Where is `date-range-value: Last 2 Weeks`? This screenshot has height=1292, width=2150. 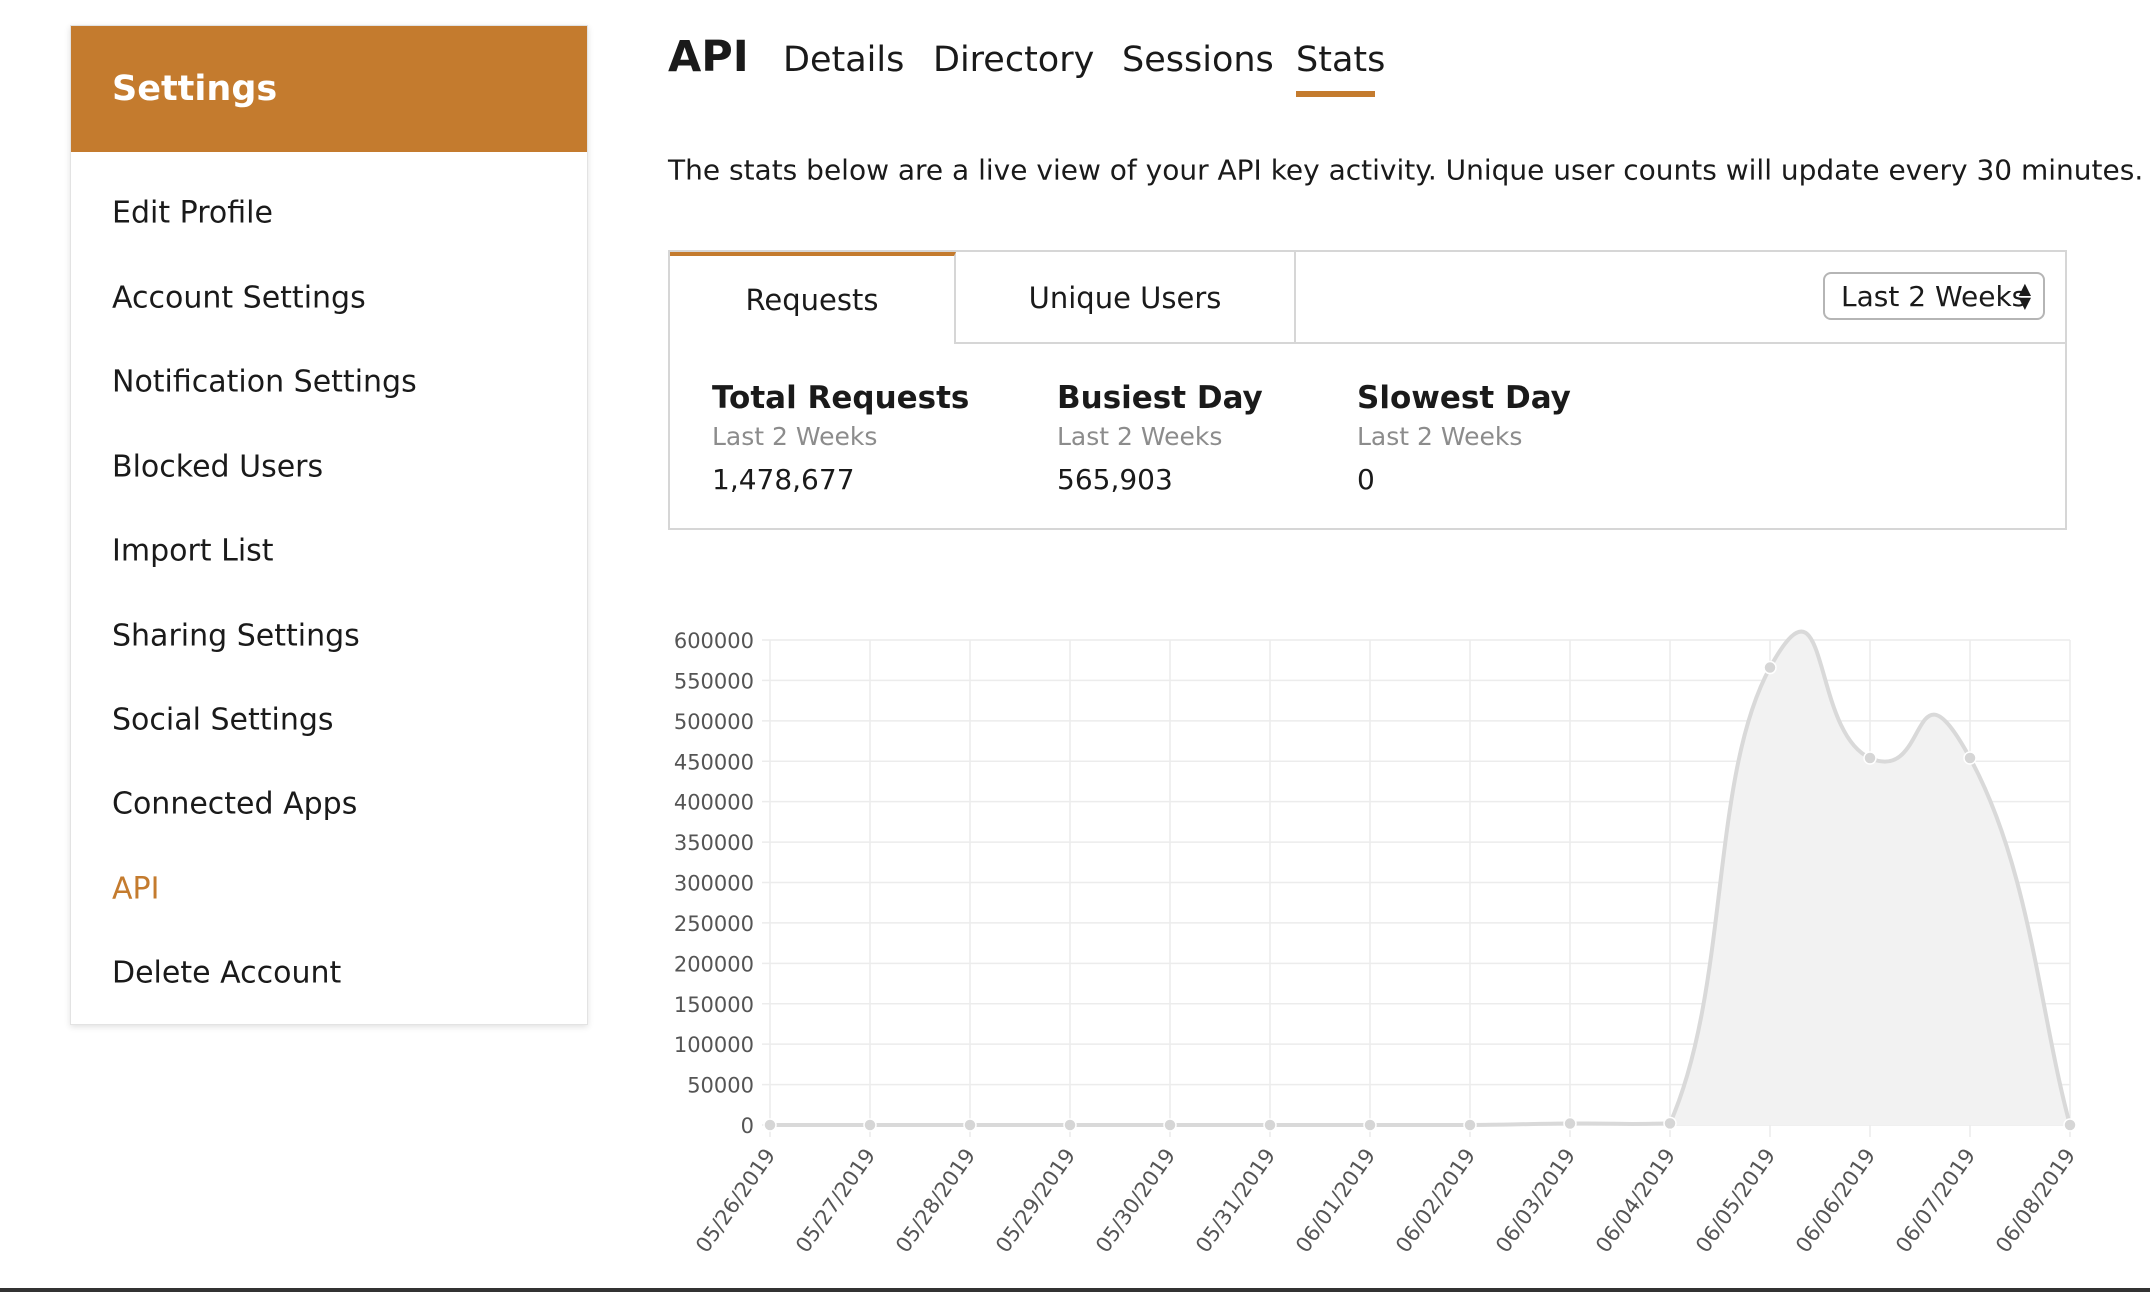 date-range-value: Last 2 Weeks is located at coordinates (1934, 296).